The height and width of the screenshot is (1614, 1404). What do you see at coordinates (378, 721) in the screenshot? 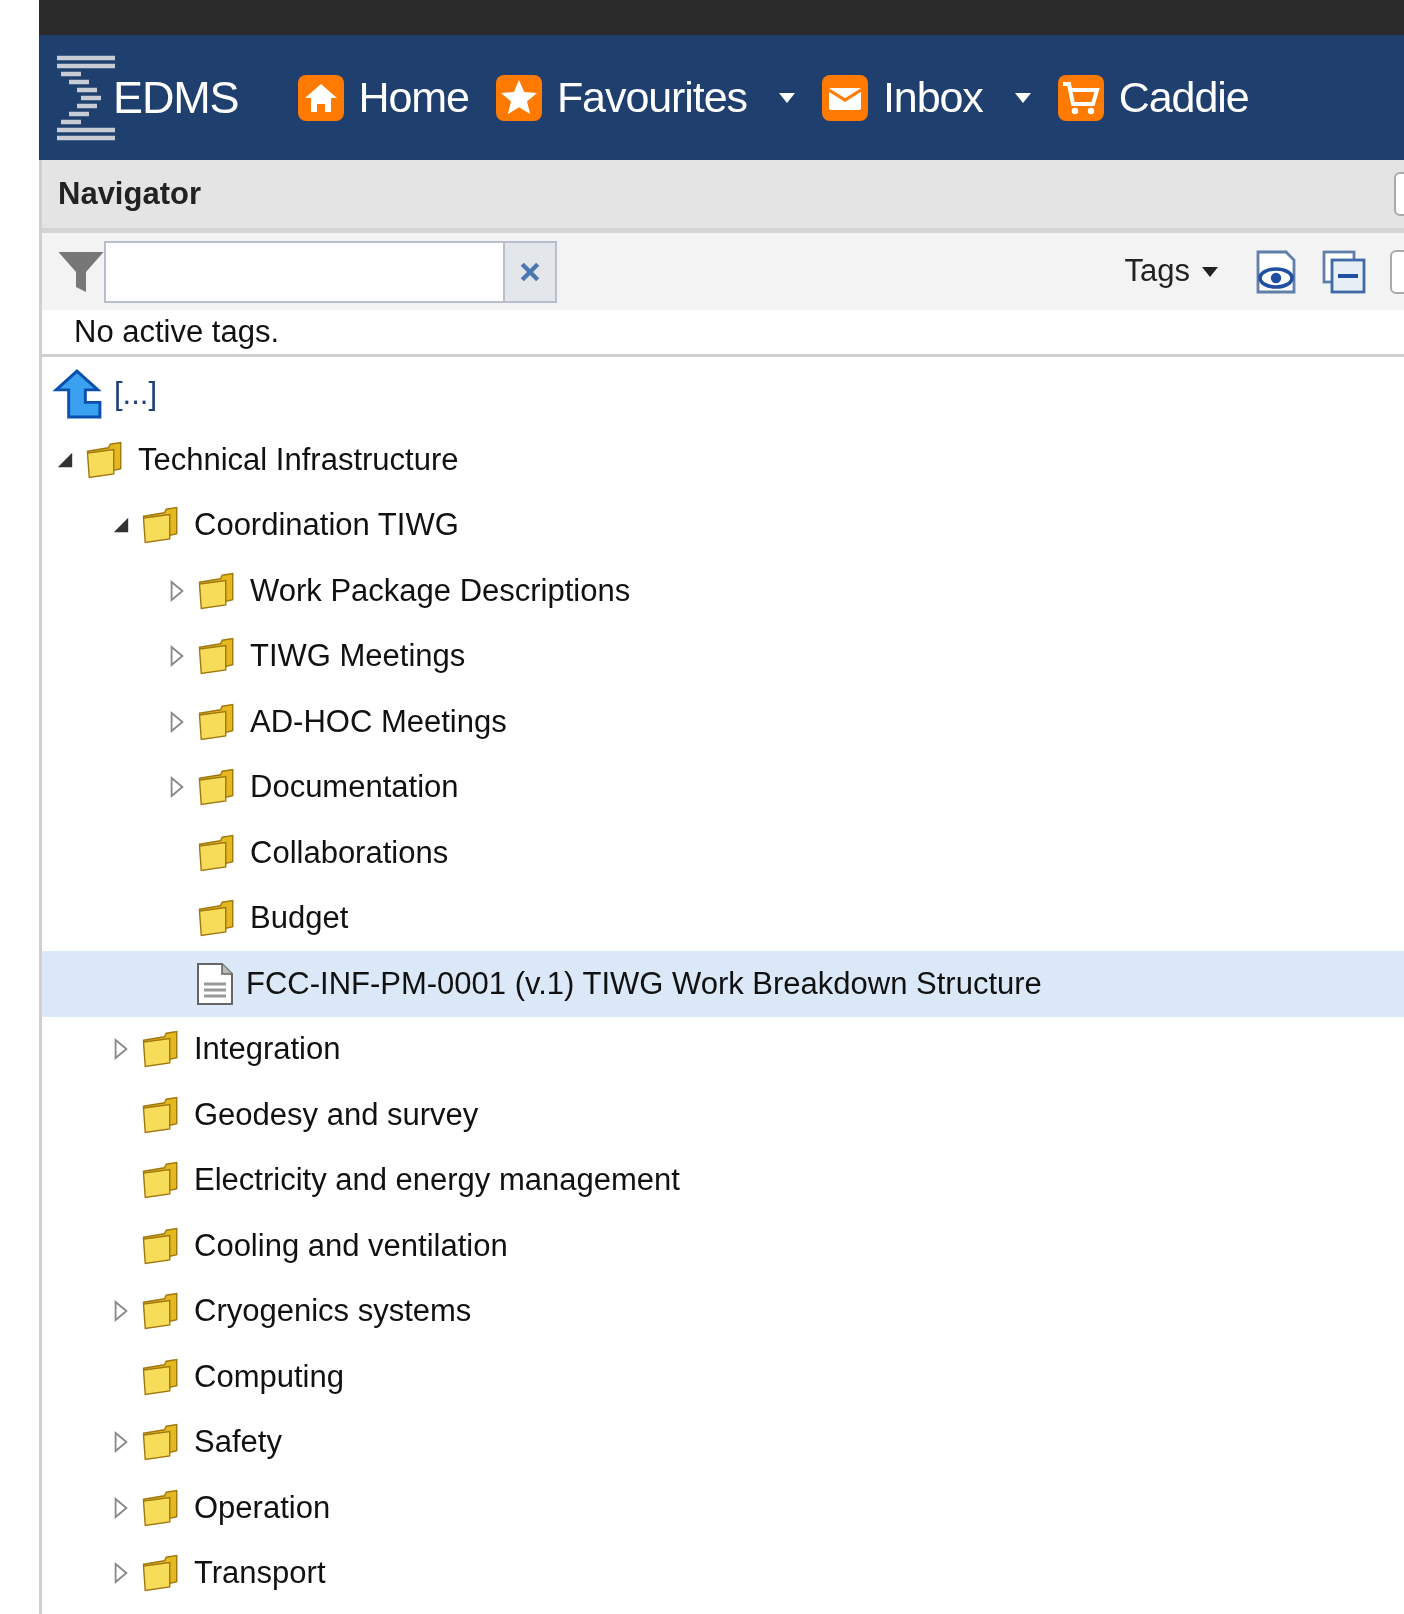
I see `tree-item-label: AD-HOC Meetings` at bounding box center [378, 721].